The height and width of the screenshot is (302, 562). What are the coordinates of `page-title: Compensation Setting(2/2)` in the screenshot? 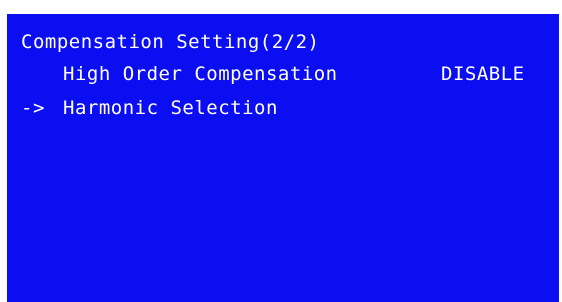 It's located at (170, 42).